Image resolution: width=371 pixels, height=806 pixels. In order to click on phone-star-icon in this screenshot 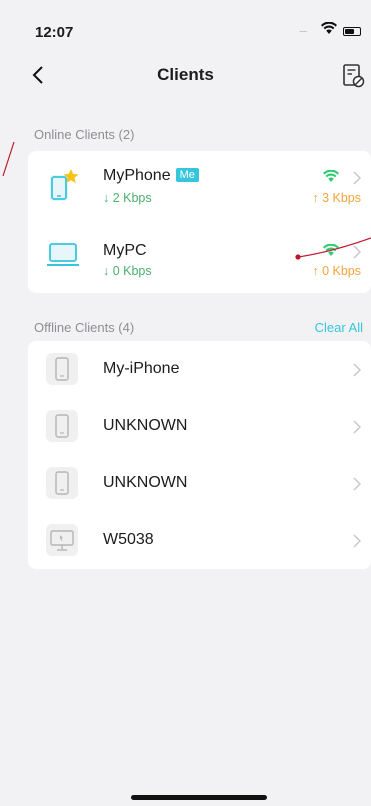, I will do `click(64, 185)`.